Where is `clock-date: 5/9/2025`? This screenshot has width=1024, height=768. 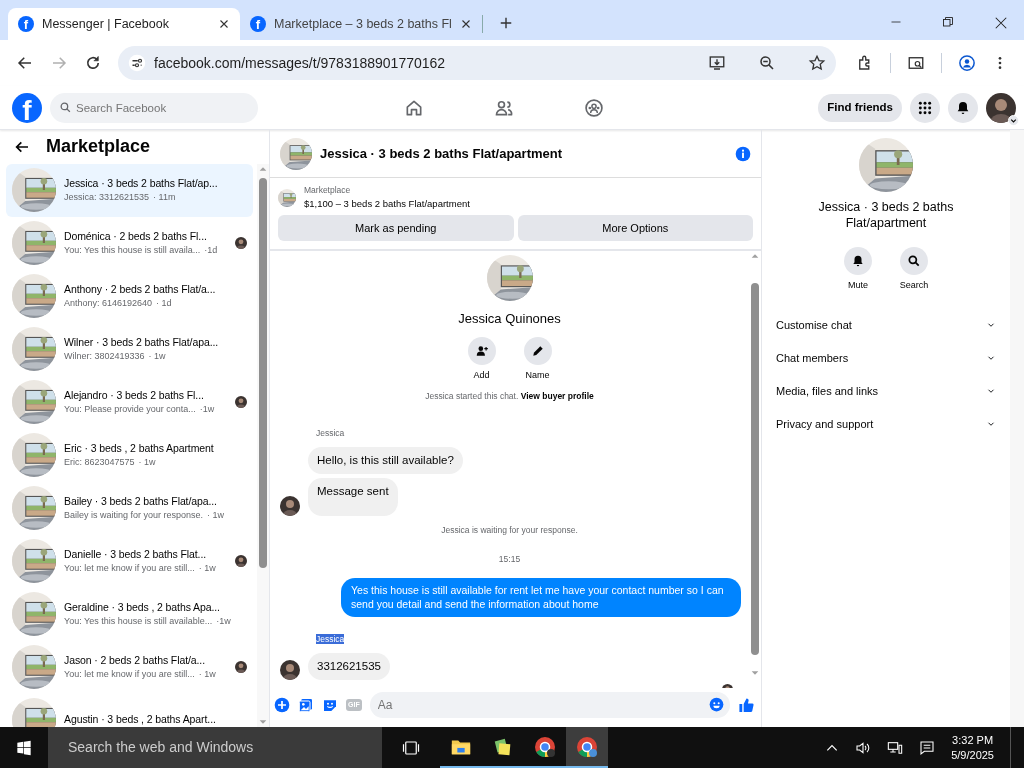 clock-date: 5/9/2025 is located at coordinates (972, 755).